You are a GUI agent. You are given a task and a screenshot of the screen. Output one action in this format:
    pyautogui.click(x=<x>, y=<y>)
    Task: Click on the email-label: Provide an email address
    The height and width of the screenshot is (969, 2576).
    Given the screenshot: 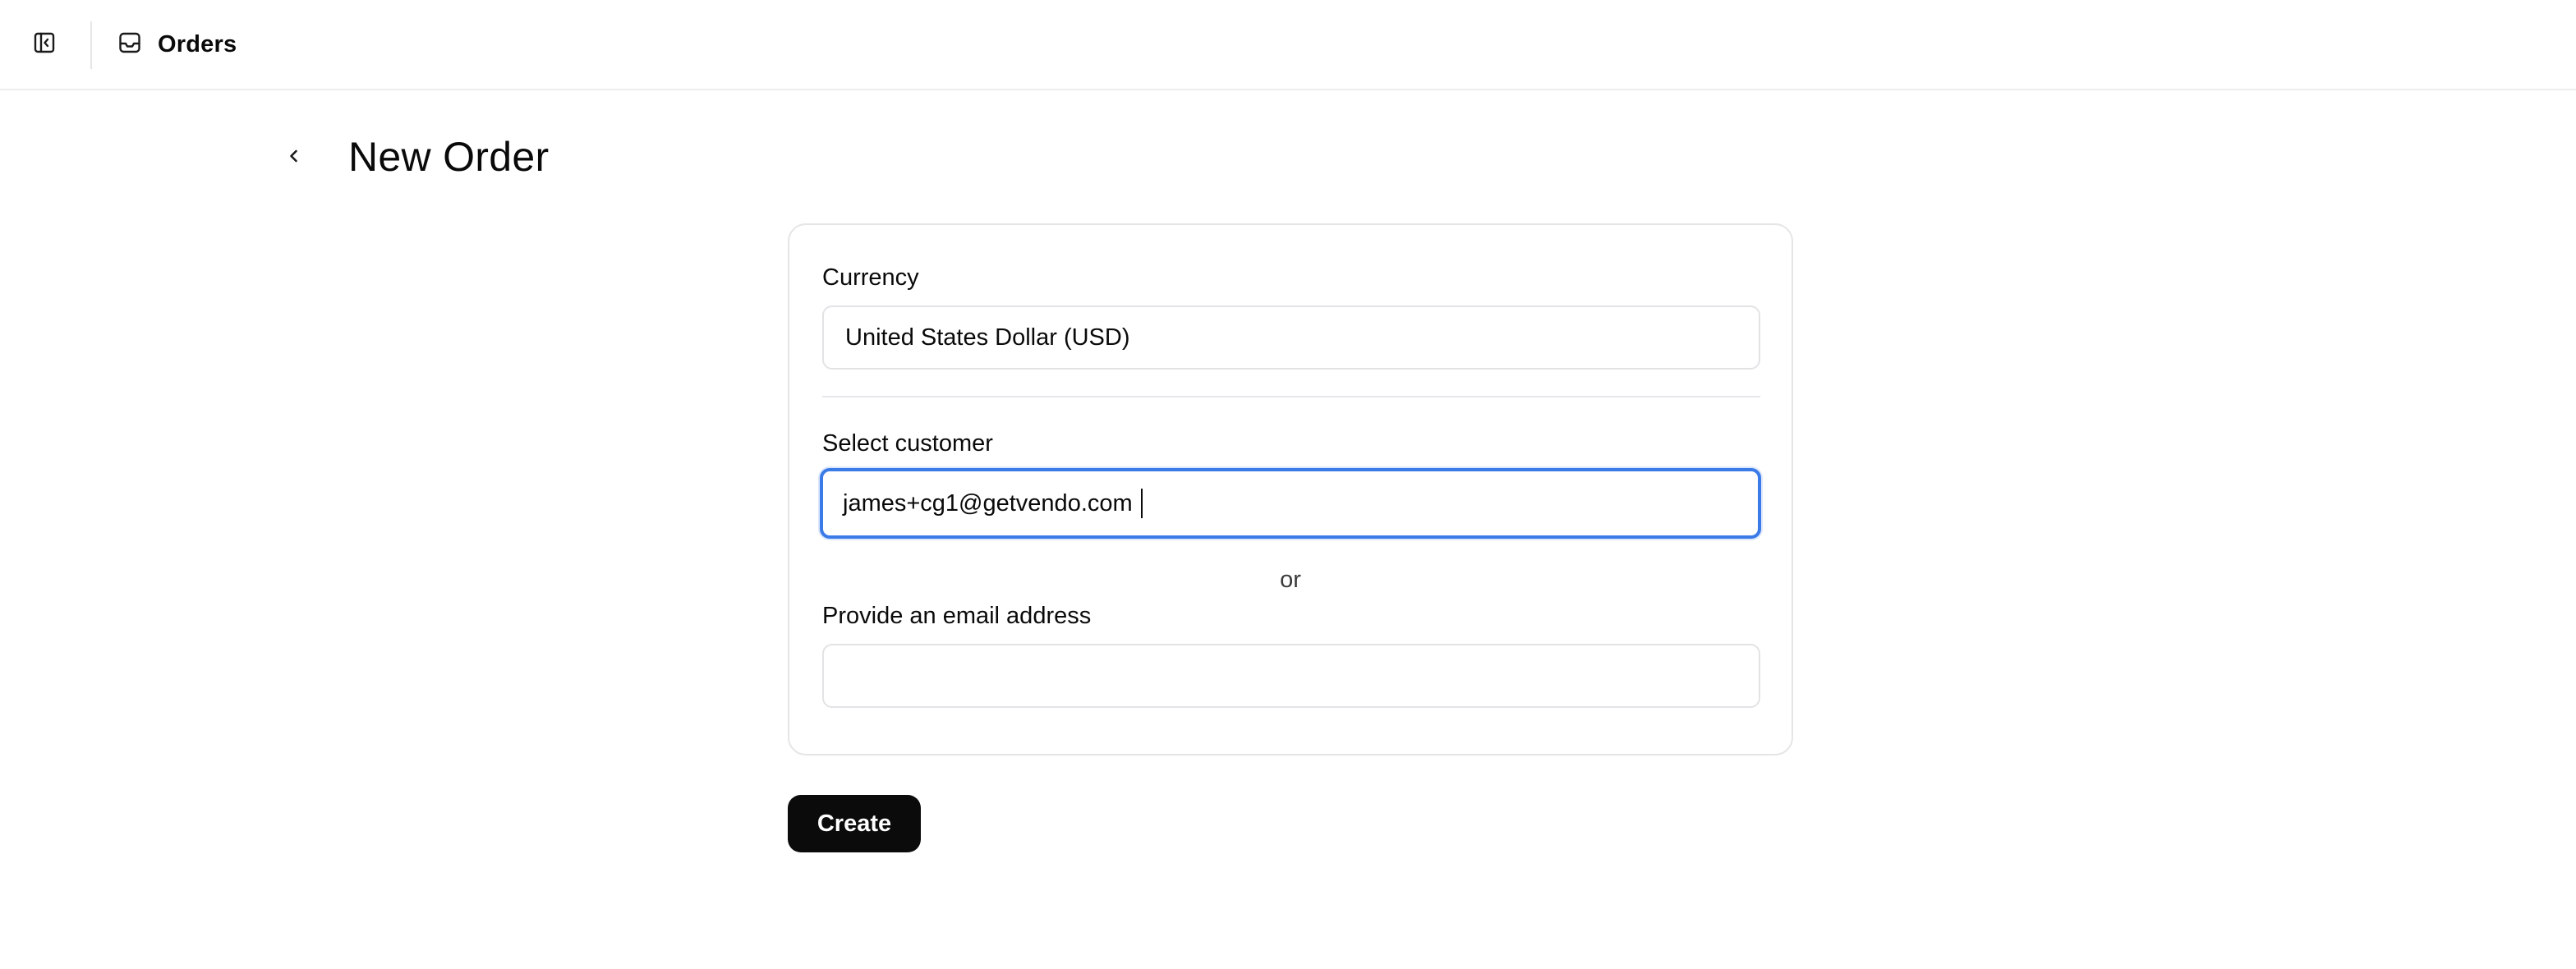 What is the action you would take?
    pyautogui.click(x=957, y=616)
    